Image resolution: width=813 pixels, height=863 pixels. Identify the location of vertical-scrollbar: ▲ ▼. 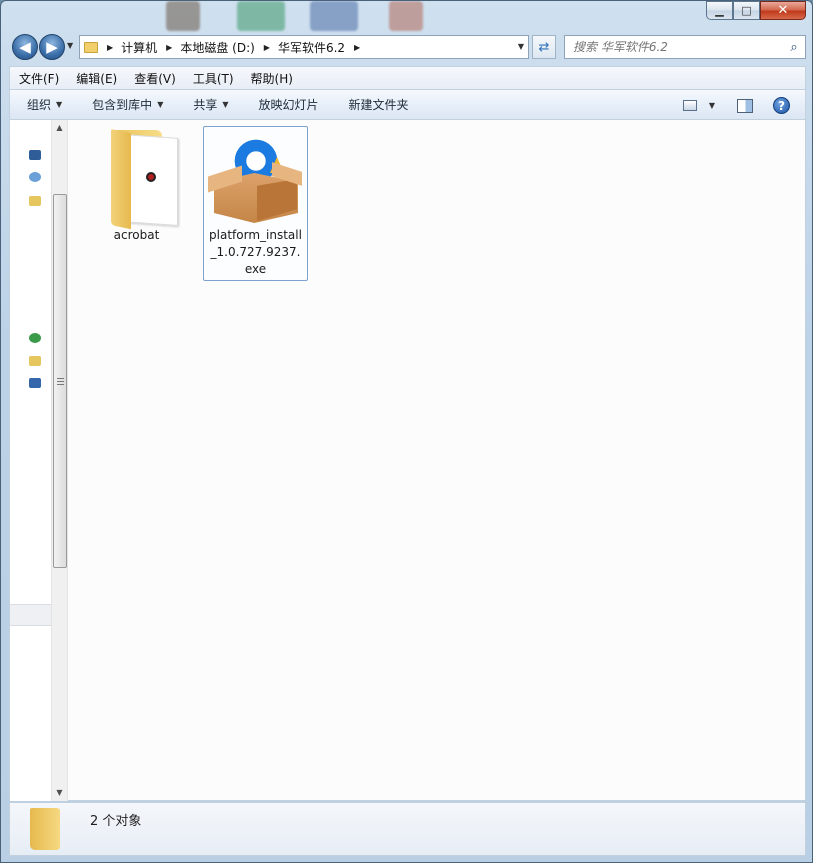
(59, 460).